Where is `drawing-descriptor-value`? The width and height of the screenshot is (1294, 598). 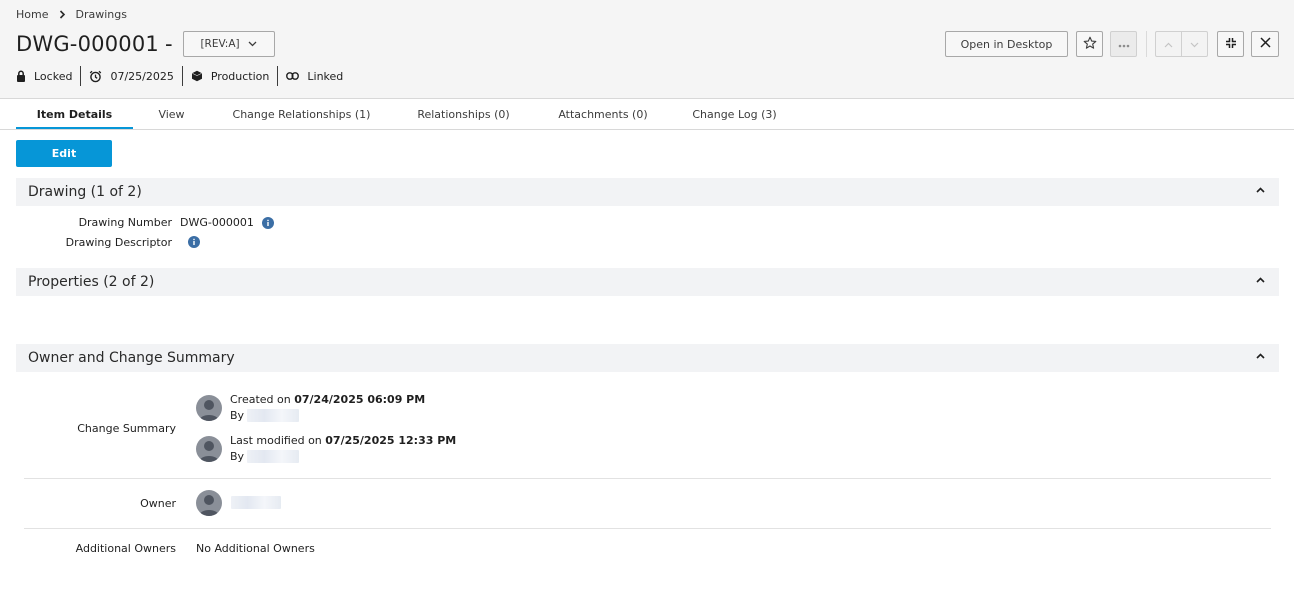
drawing-descriptor-value is located at coordinates (194, 242).